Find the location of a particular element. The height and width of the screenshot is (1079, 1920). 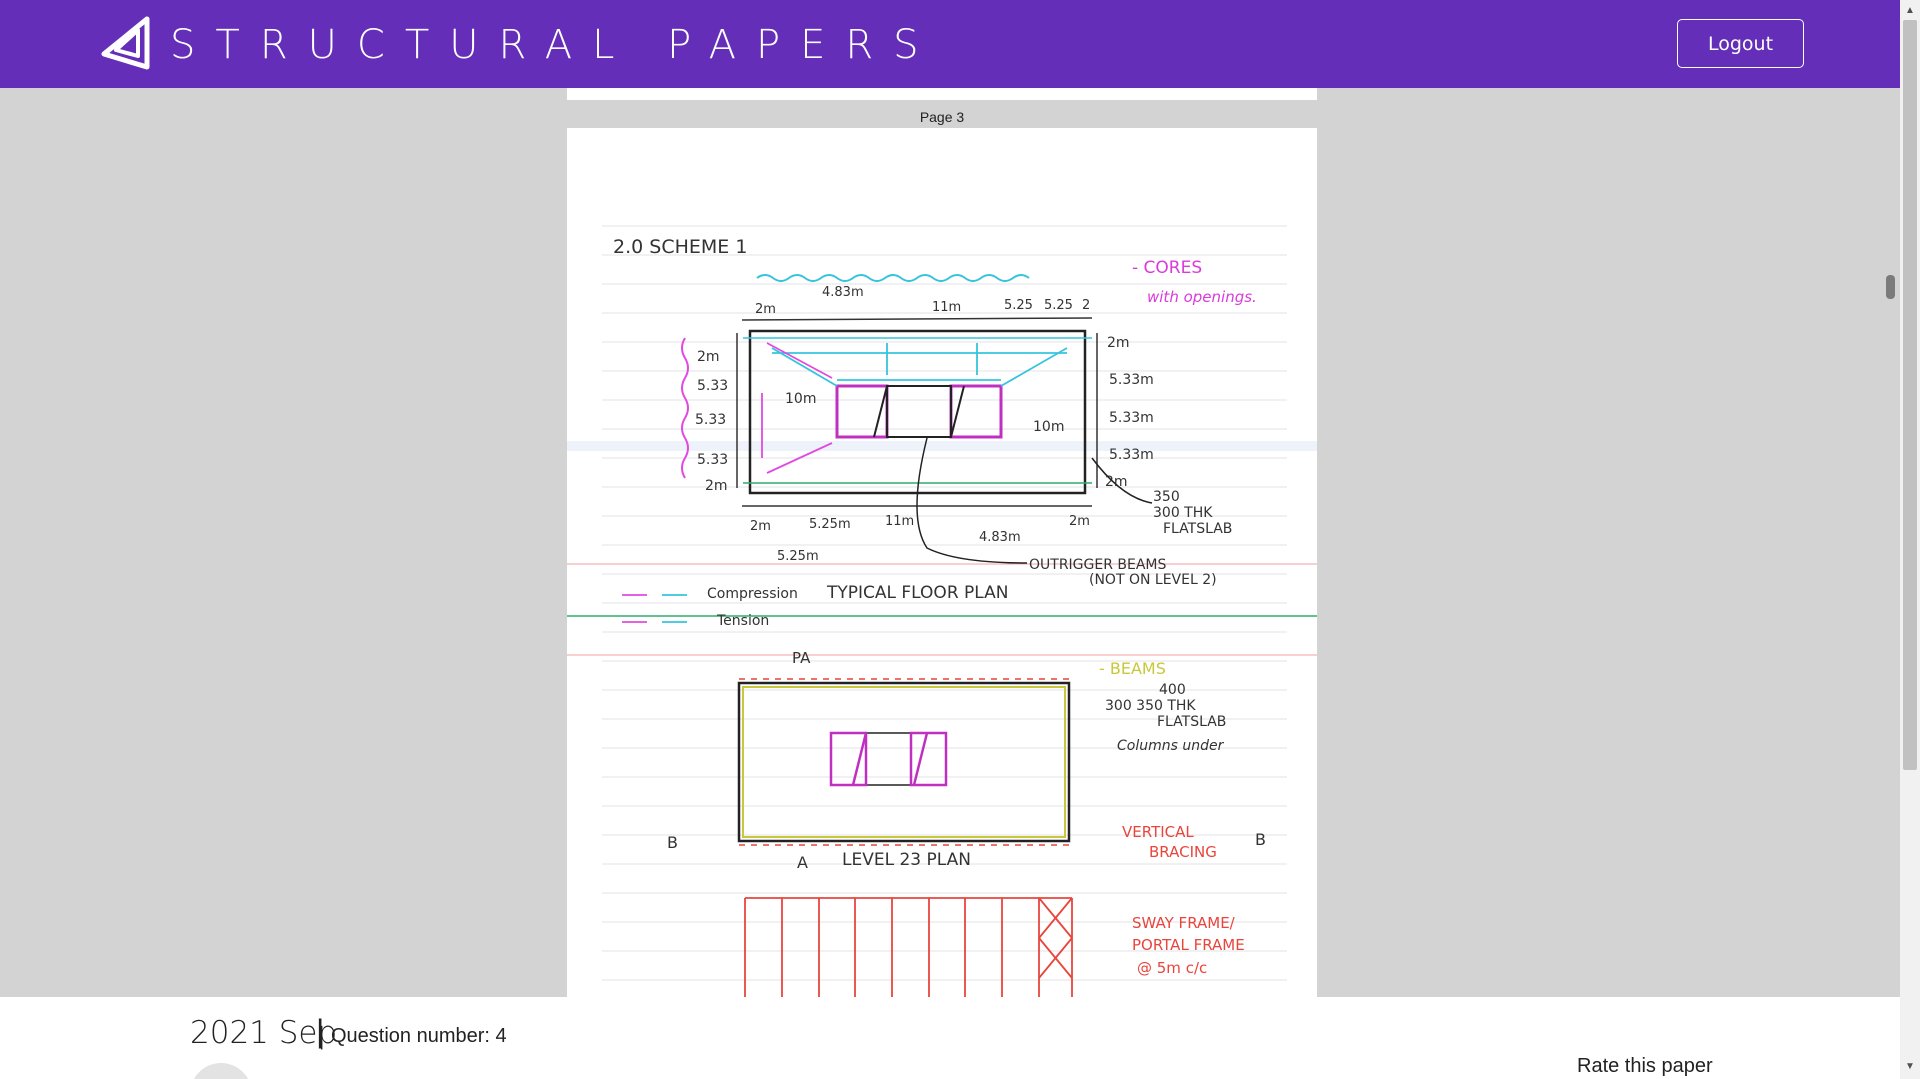

slab-note: 300 THK is located at coordinates (1183, 513).